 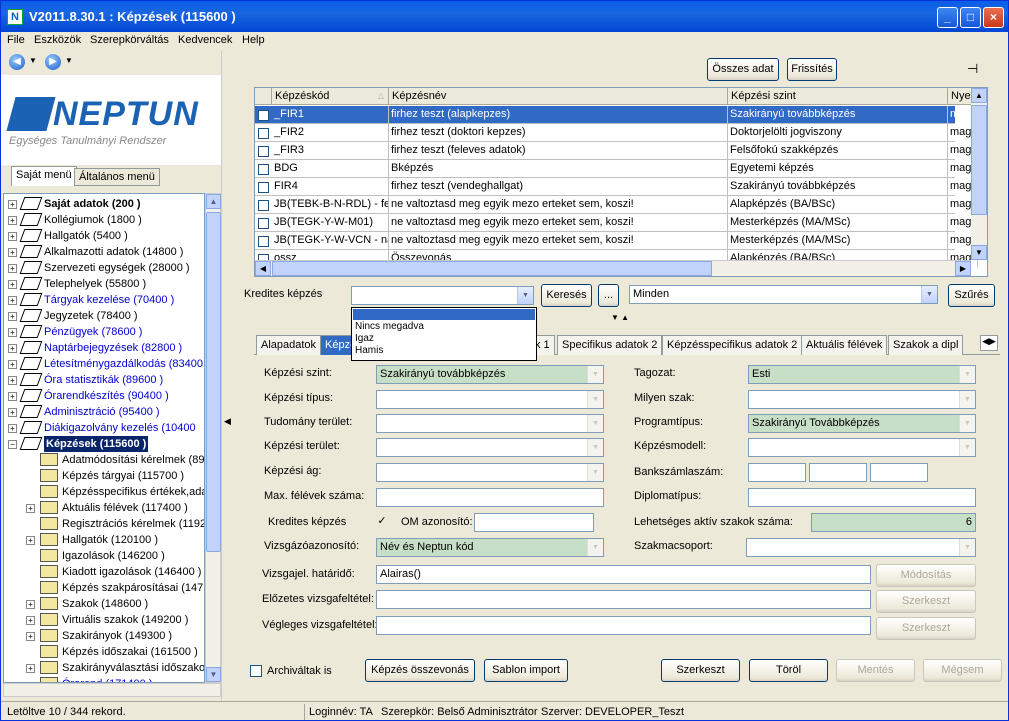 I want to click on elozetes-input, so click(x=623, y=599).